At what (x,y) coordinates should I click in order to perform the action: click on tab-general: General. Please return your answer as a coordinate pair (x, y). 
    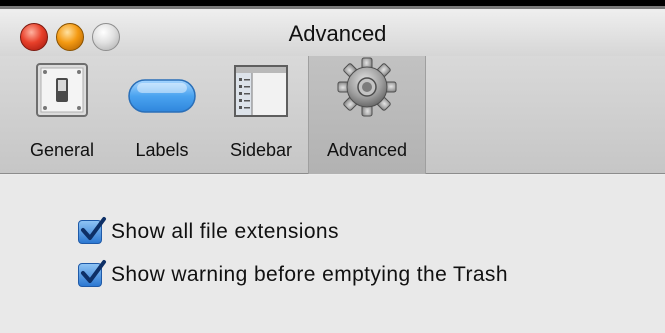
    Looking at the image, I should click on (62, 115).